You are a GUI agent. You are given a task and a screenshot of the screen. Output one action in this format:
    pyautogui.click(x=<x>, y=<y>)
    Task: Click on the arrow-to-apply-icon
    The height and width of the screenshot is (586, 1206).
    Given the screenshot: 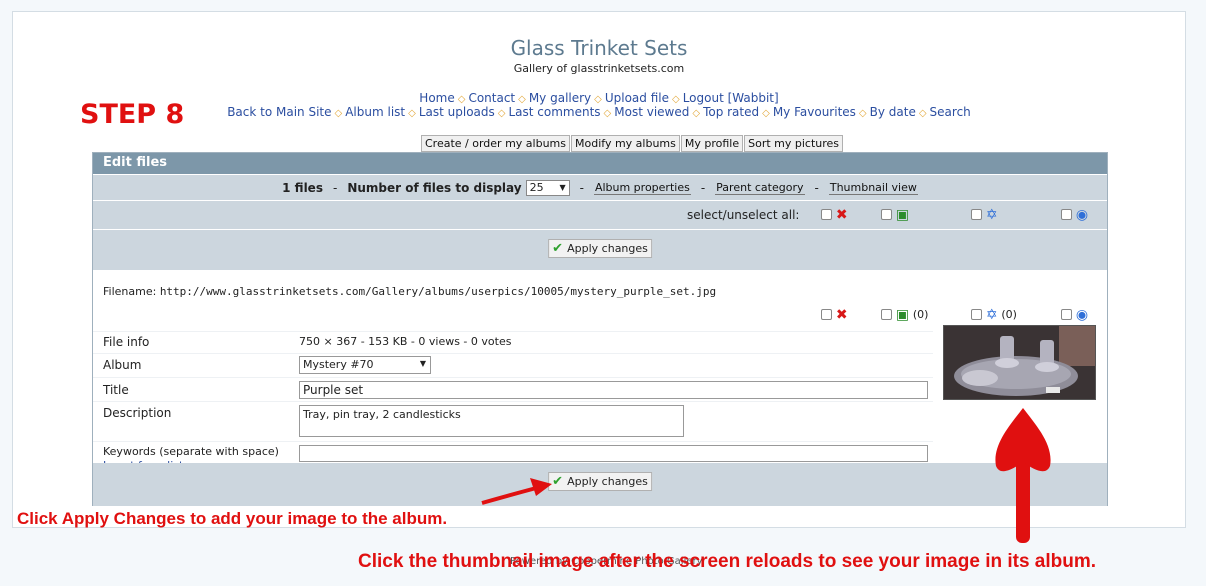 What is the action you would take?
    pyautogui.click(x=516, y=491)
    